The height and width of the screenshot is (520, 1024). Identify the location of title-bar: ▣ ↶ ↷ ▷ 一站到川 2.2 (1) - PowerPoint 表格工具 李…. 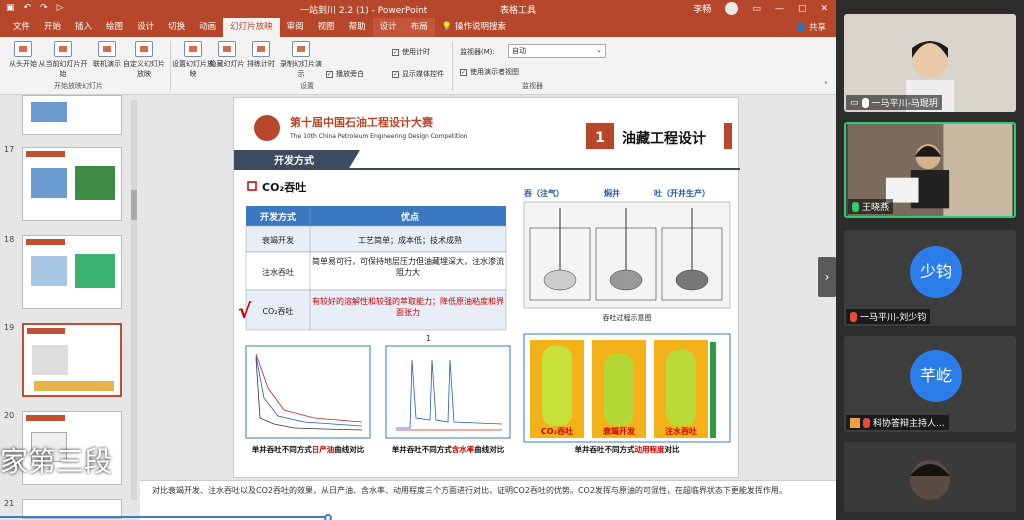
(418, 9).